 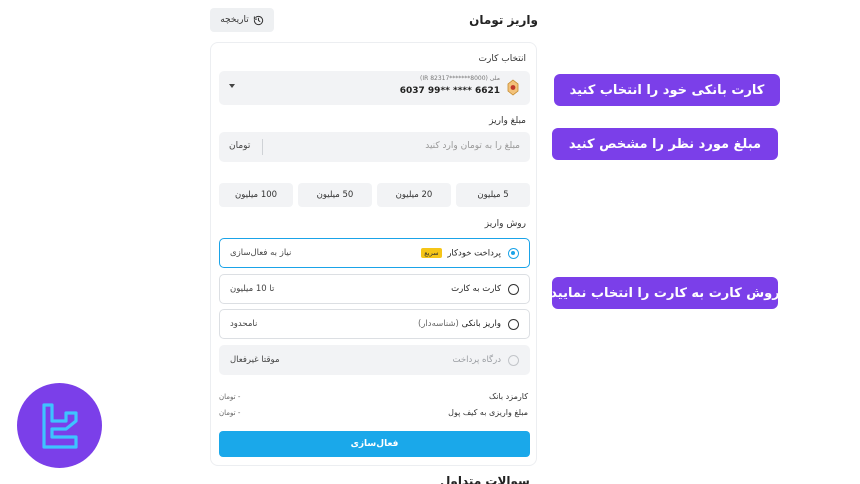 I want to click on amount-section-label: مبلغ واریز, so click(x=507, y=121).